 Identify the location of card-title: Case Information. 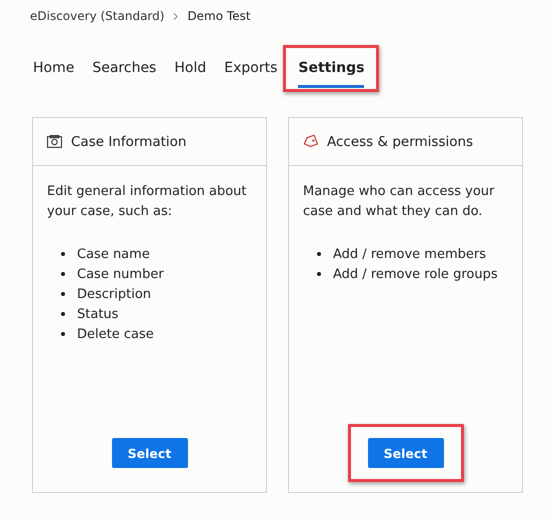
(128, 142).